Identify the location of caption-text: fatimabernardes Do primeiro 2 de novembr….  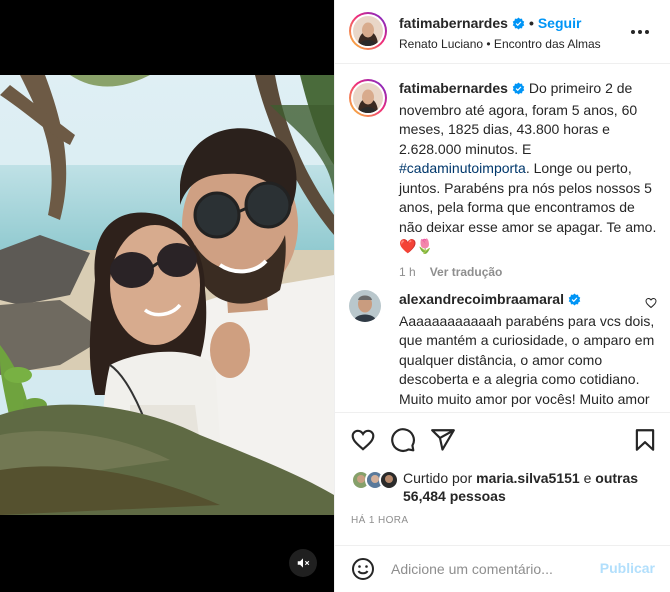
(529, 168).